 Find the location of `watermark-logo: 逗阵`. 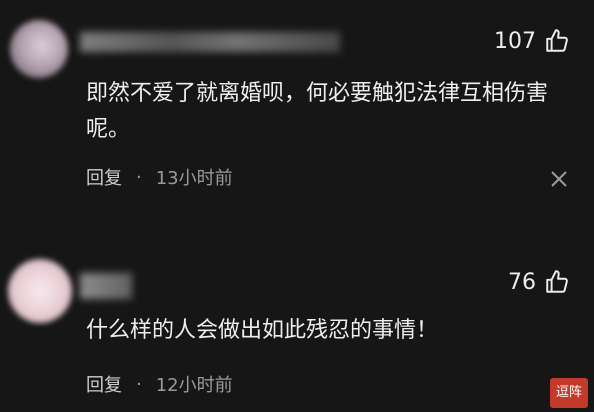

watermark-logo: 逗阵 is located at coordinates (569, 393).